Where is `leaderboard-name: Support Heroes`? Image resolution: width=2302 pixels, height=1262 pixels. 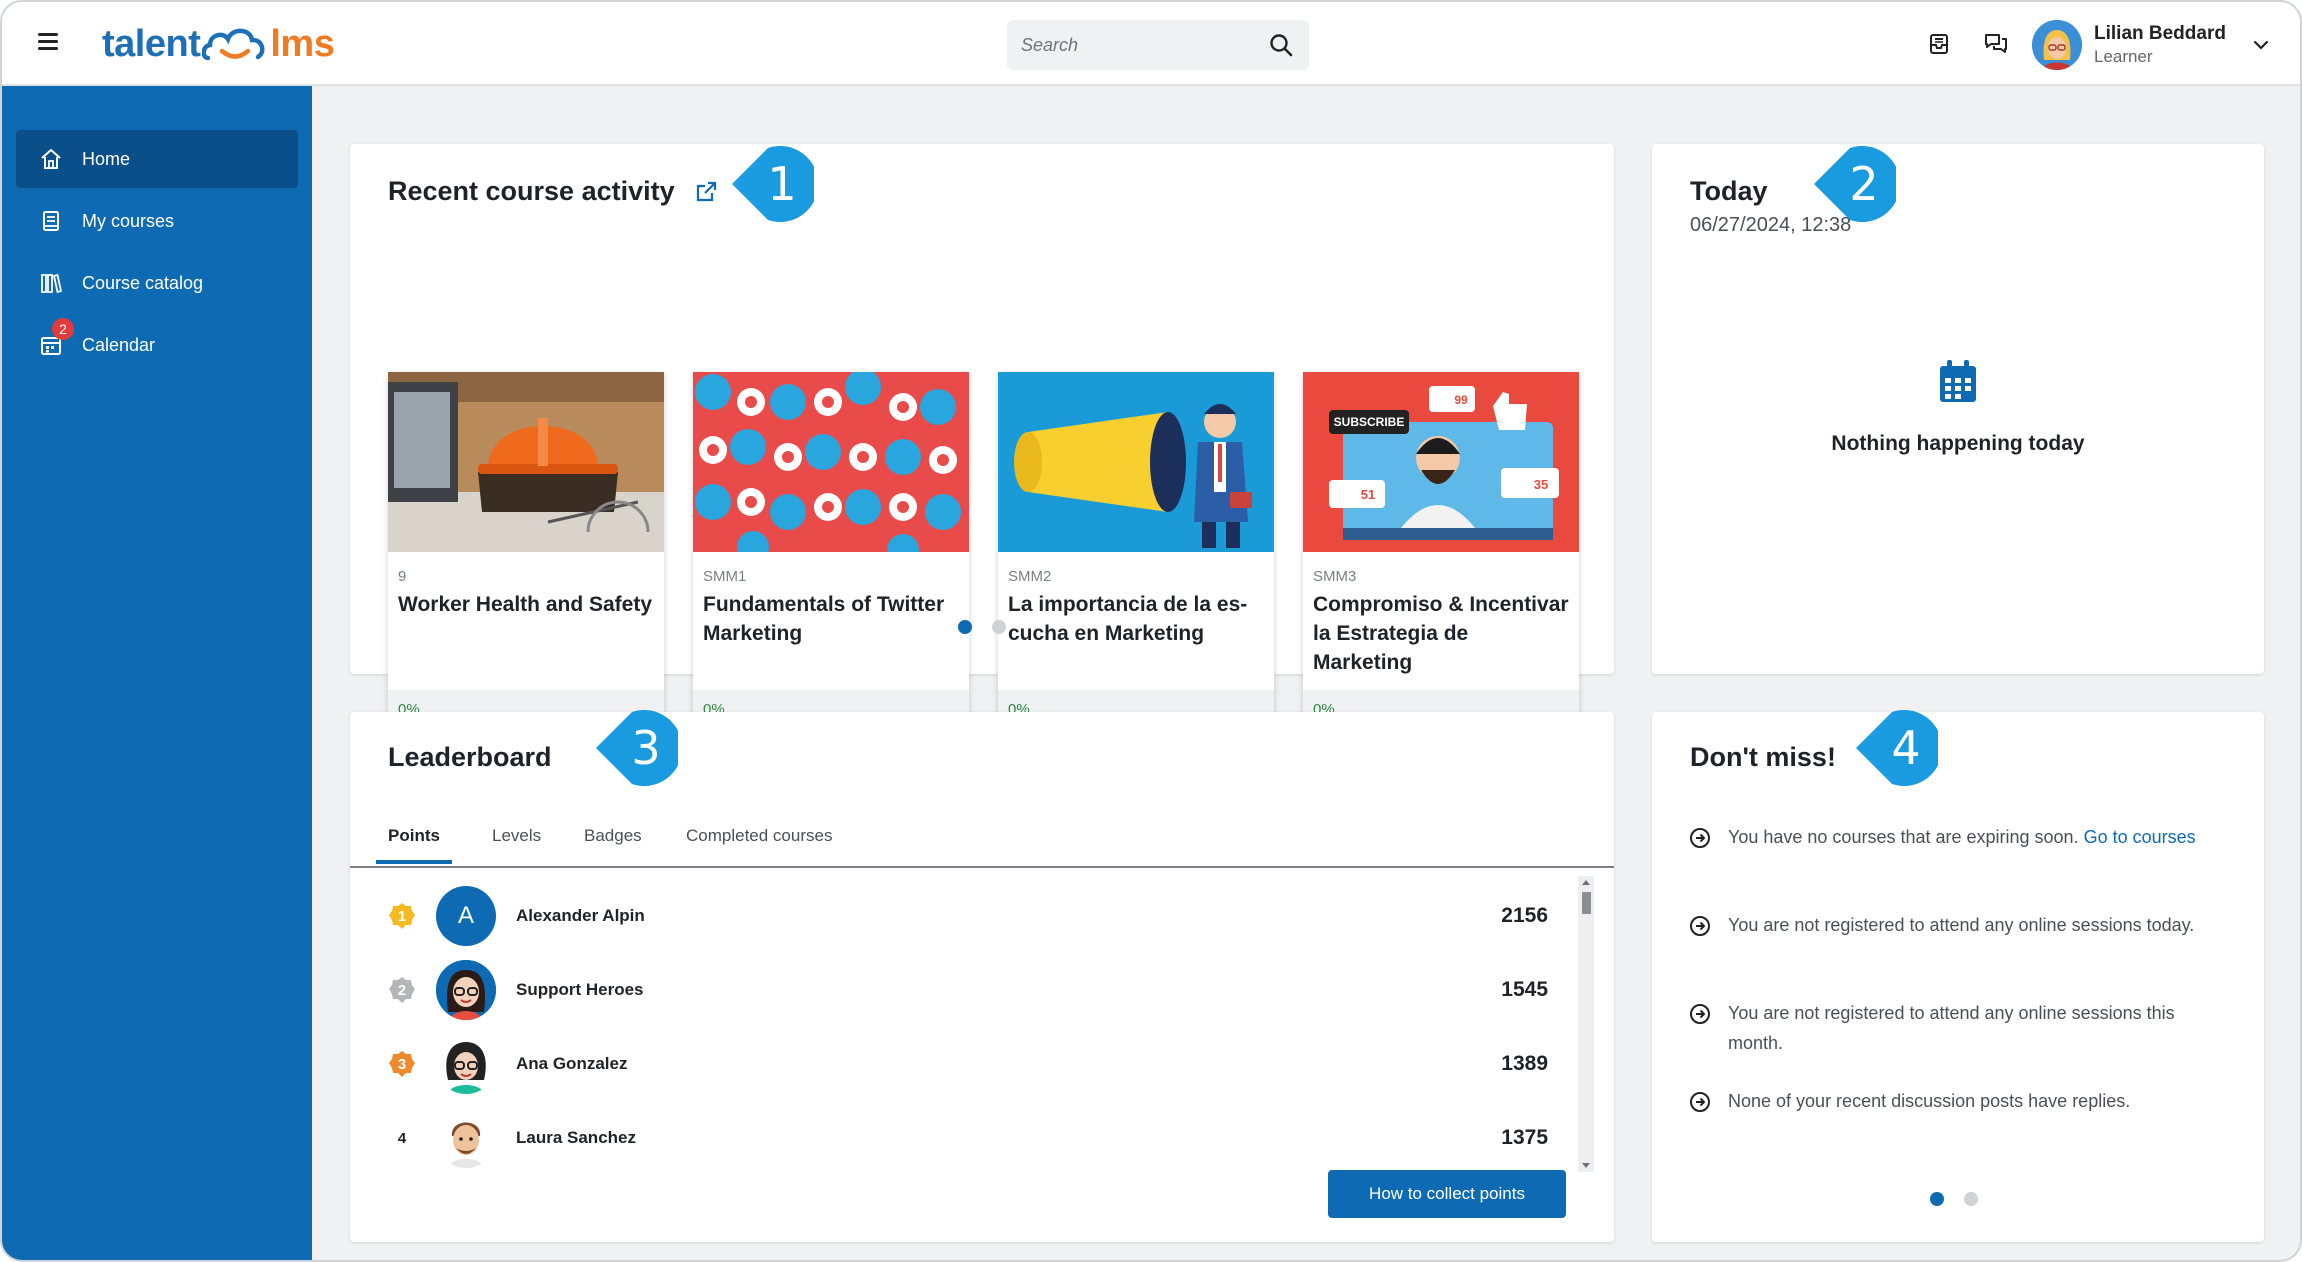 leaderboard-name: Support Heroes is located at coordinates (580, 989).